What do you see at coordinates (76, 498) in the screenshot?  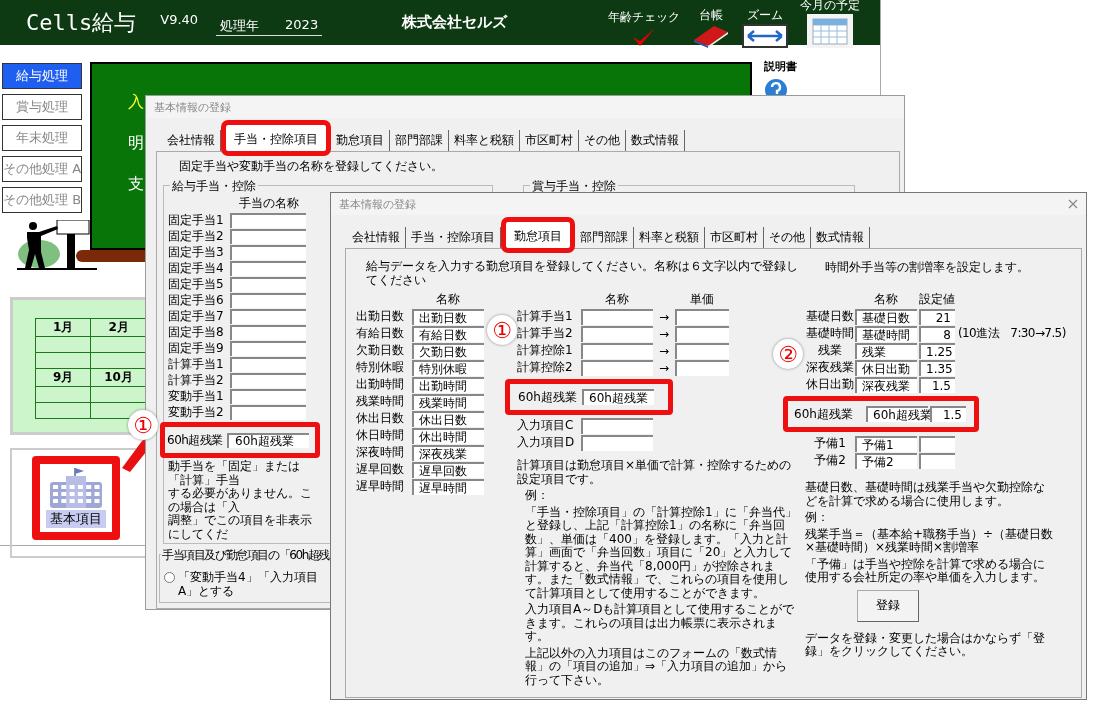 I see `launch-button: 基本項目` at bounding box center [76, 498].